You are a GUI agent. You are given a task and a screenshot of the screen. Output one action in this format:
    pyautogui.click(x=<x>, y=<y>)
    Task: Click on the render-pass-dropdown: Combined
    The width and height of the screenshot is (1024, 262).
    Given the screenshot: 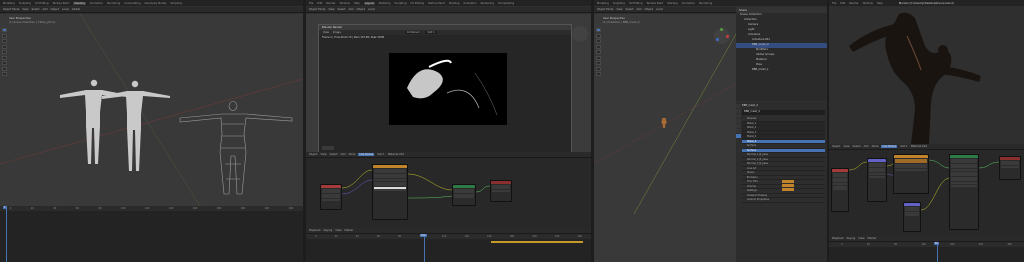 What is the action you would take?
    pyautogui.click(x=413, y=32)
    